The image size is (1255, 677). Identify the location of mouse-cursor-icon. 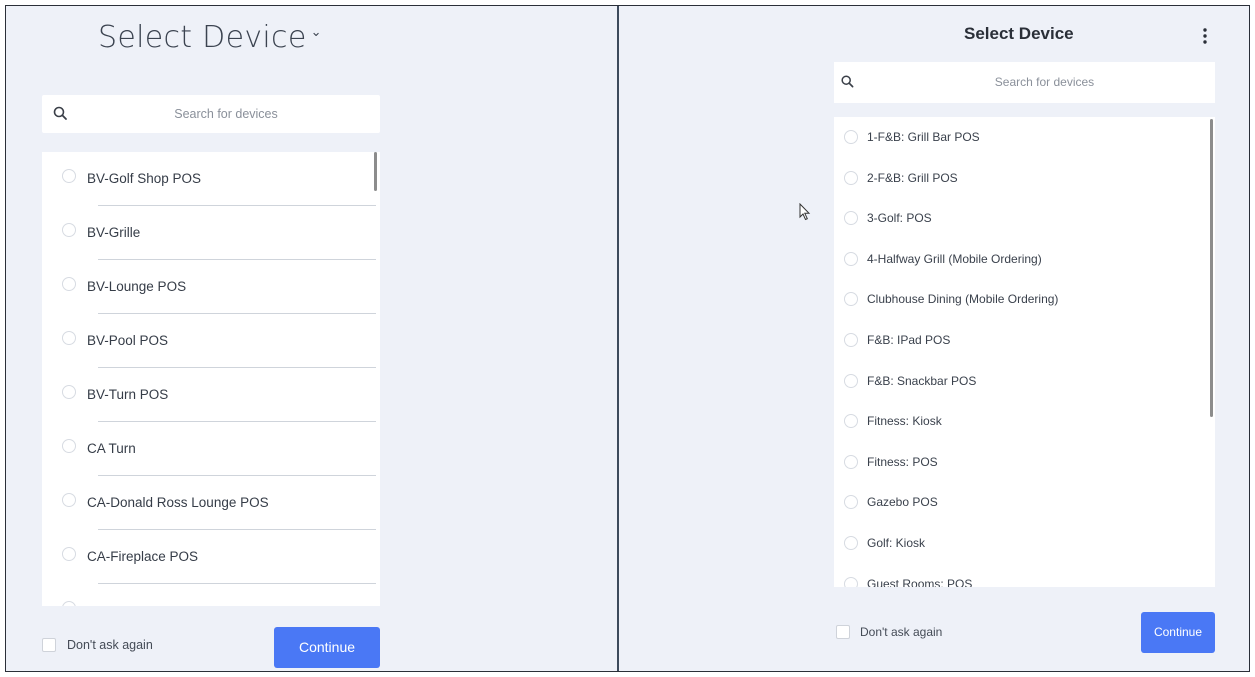
(805, 212).